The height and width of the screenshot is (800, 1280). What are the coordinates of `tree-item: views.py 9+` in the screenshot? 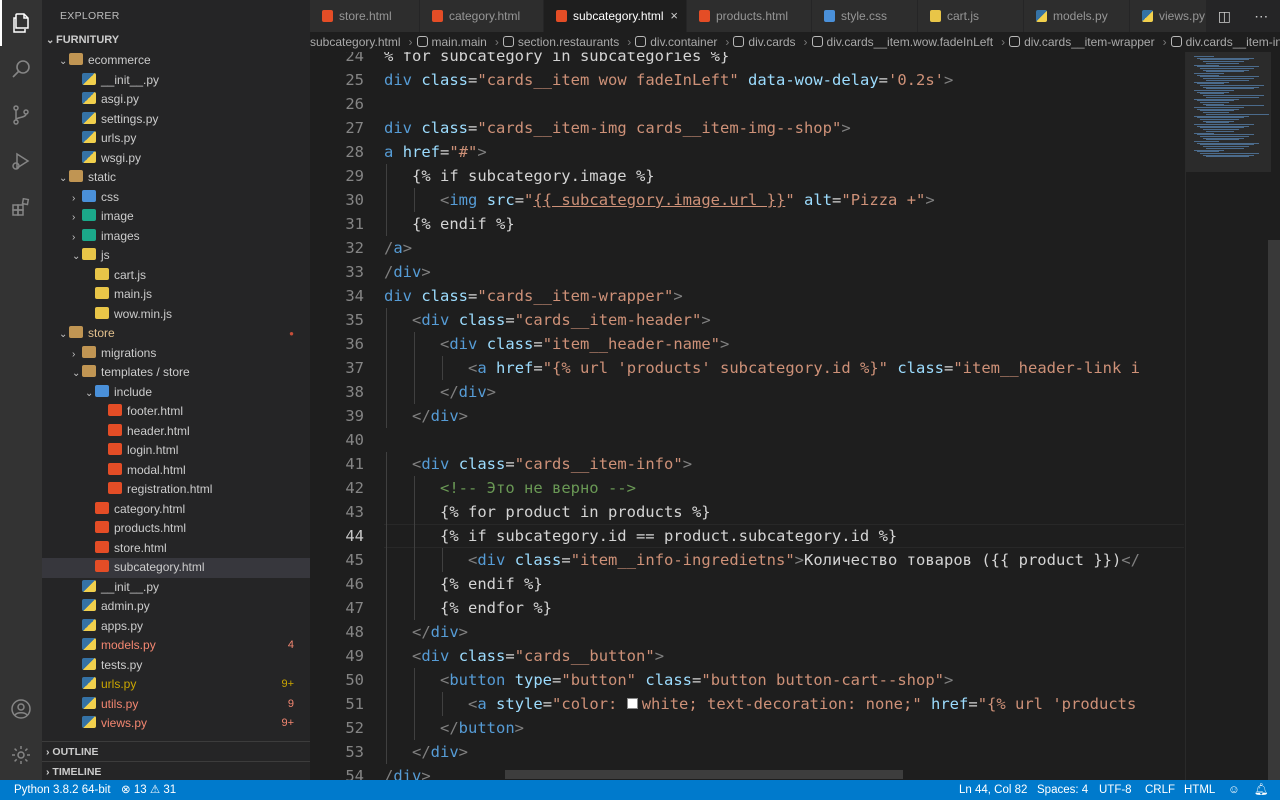 It's located at (176, 724).